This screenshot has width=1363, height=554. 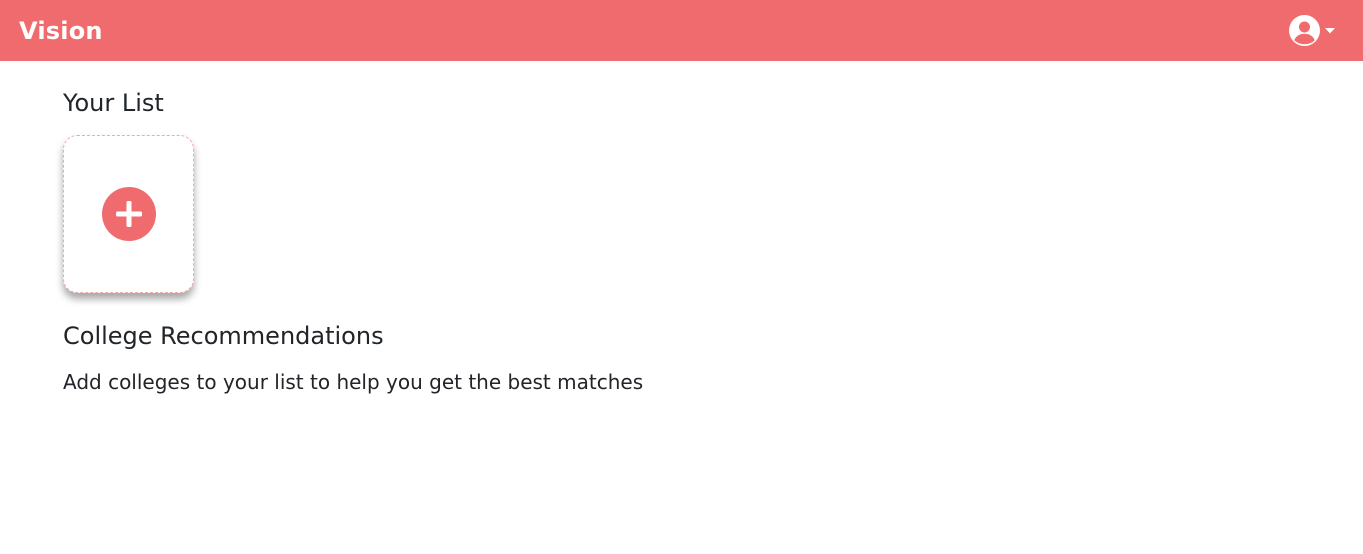 I want to click on user-menu-toggle, so click(x=1312, y=30).